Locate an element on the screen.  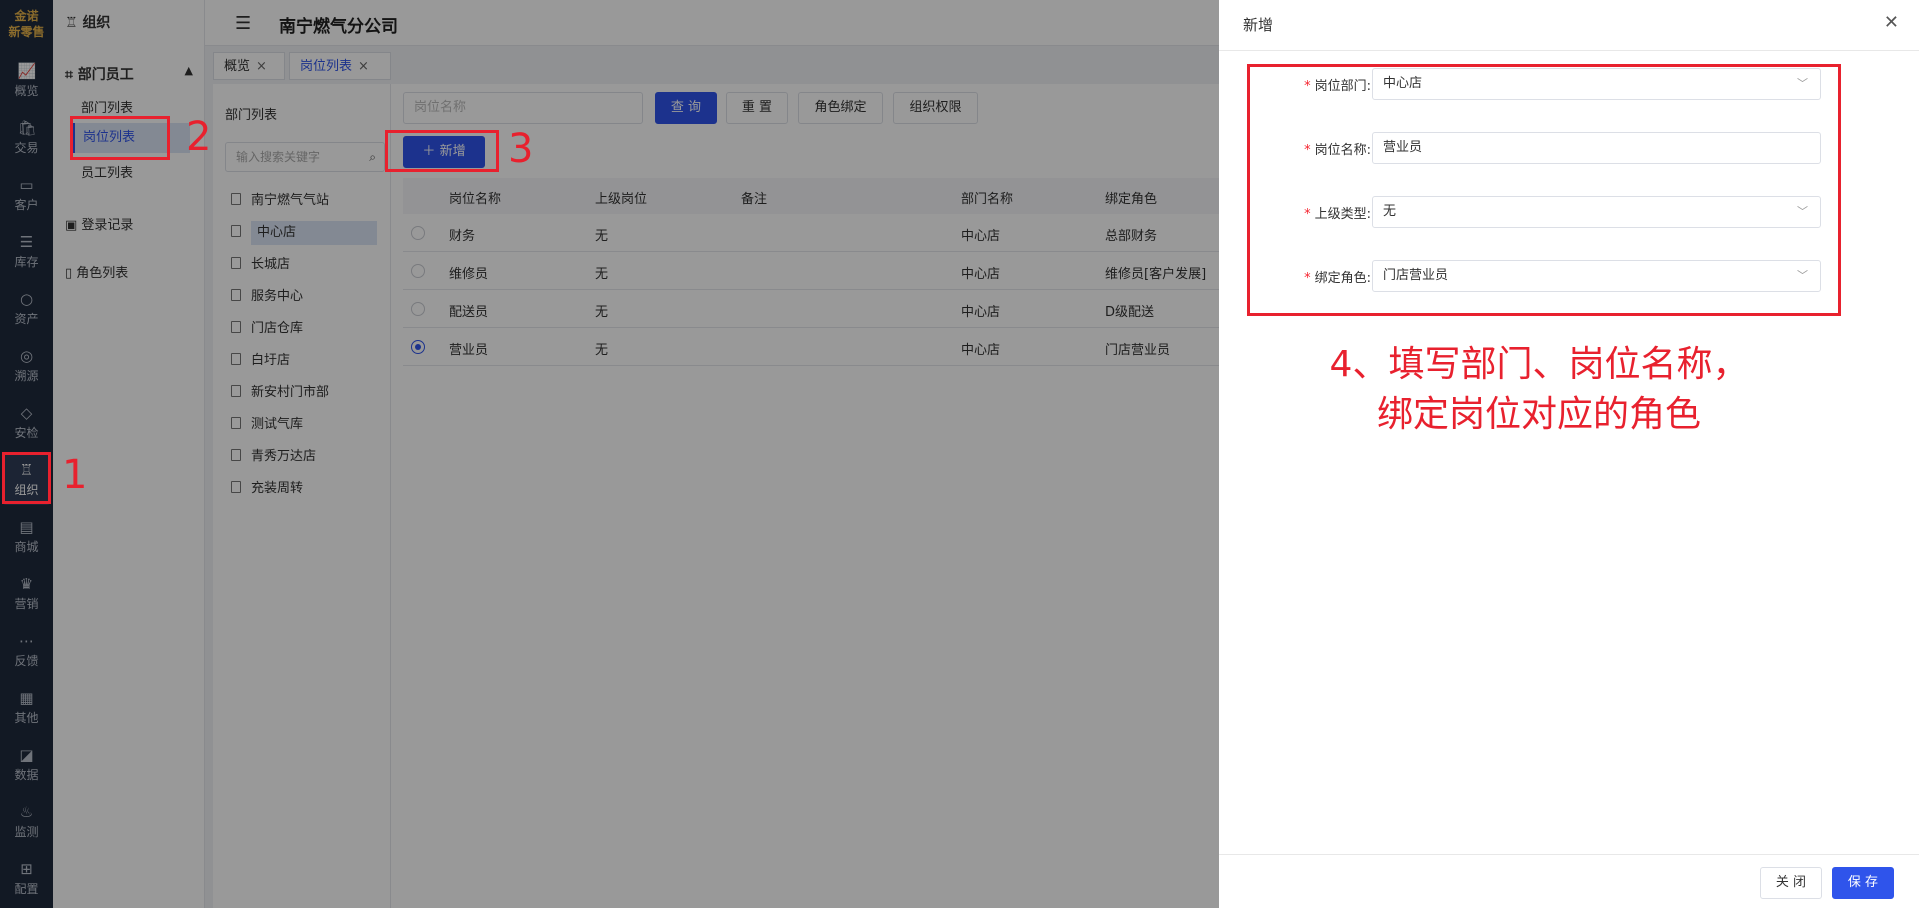
drawer-footer-divider is located at coordinates (1569, 854).